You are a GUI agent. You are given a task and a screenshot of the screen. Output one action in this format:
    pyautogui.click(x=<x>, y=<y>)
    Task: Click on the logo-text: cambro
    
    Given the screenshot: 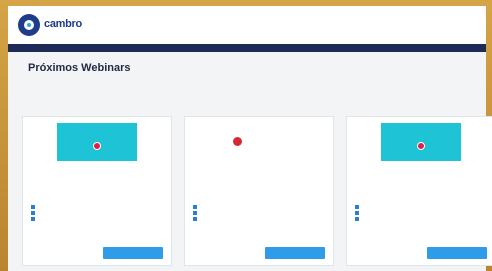 What is the action you would take?
    pyautogui.click(x=63, y=25)
    